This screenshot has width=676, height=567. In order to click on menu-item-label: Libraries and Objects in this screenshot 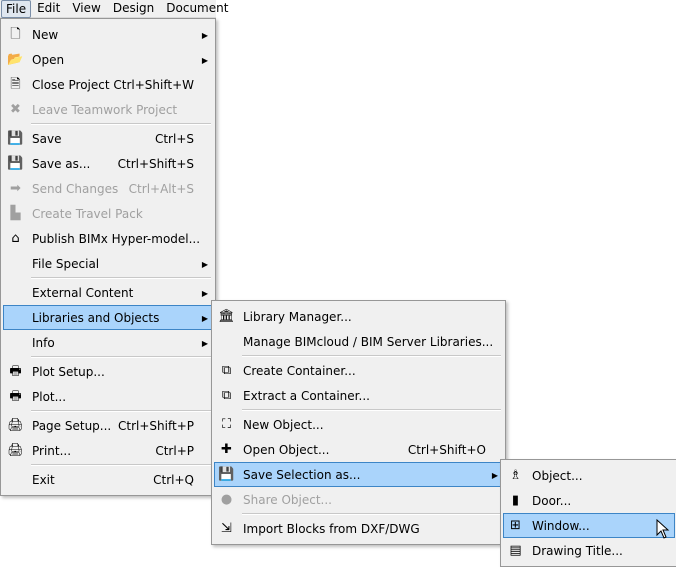, I will do `click(96, 318)`.